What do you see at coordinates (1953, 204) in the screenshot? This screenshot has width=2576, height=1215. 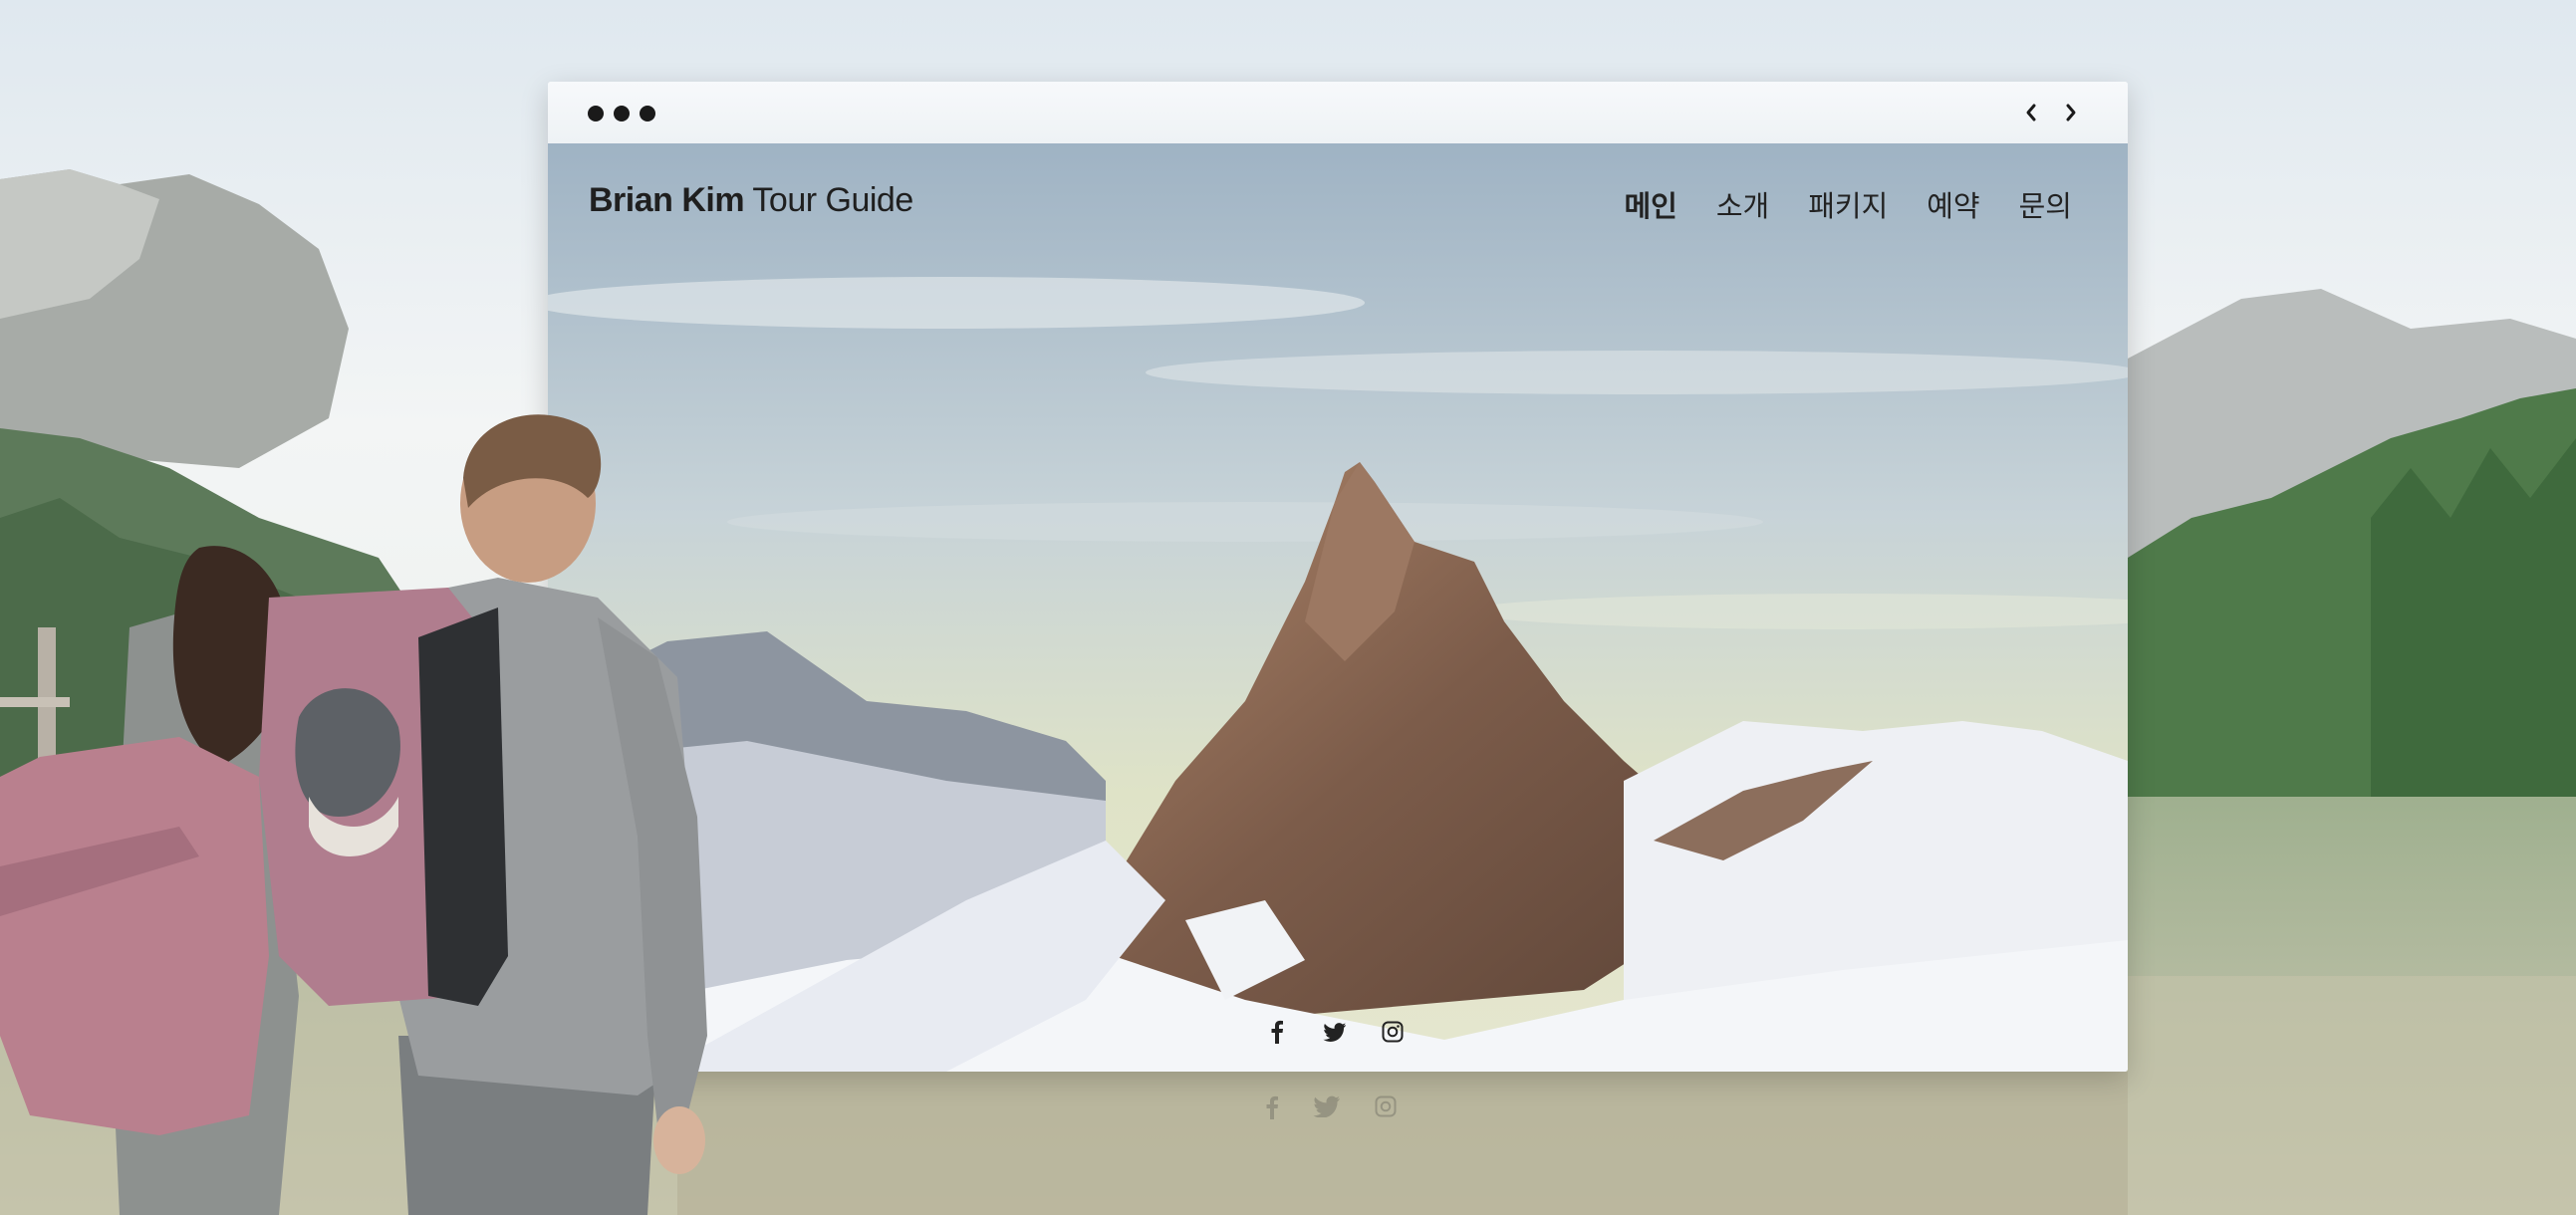 I see `nav-item-booking: 예약` at bounding box center [1953, 204].